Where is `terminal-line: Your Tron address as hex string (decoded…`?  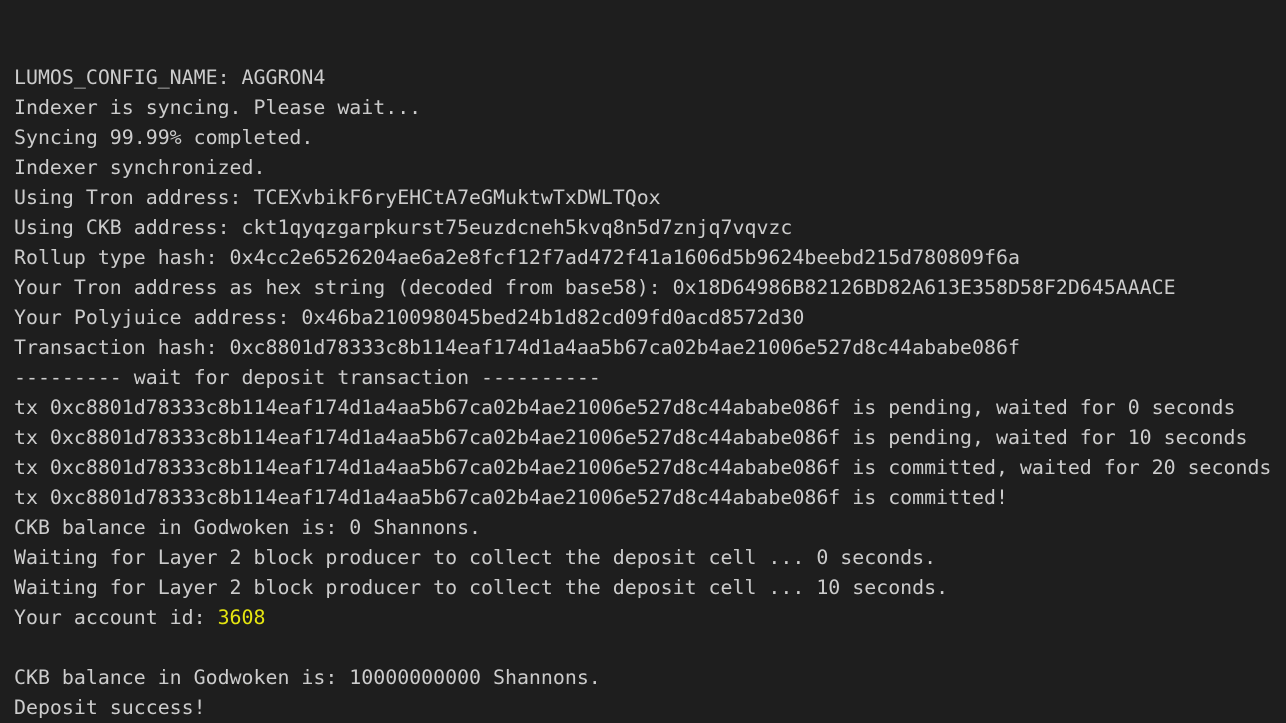 terminal-line: Your Tron address as hex string (decoded… is located at coordinates (595, 287).